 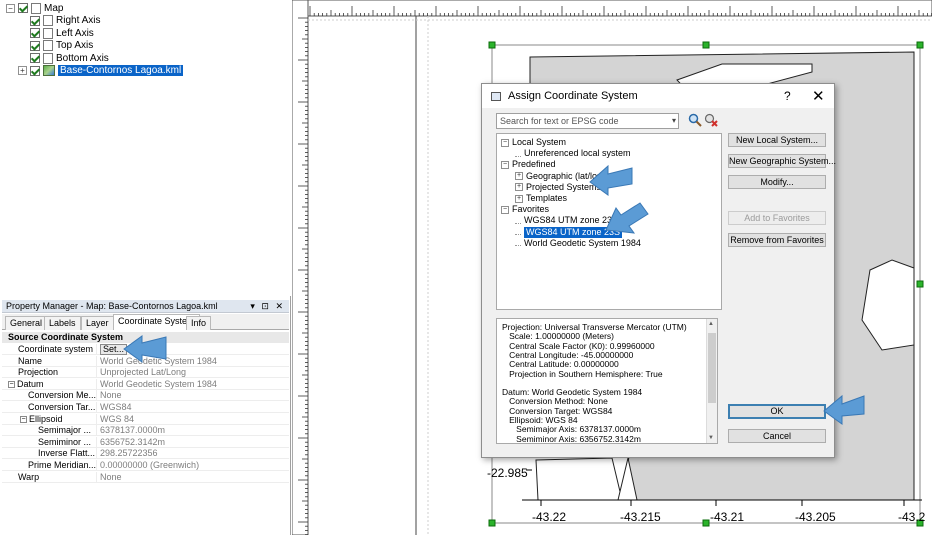 I want to click on layer-tree-item: Top Axis, so click(x=55, y=46).